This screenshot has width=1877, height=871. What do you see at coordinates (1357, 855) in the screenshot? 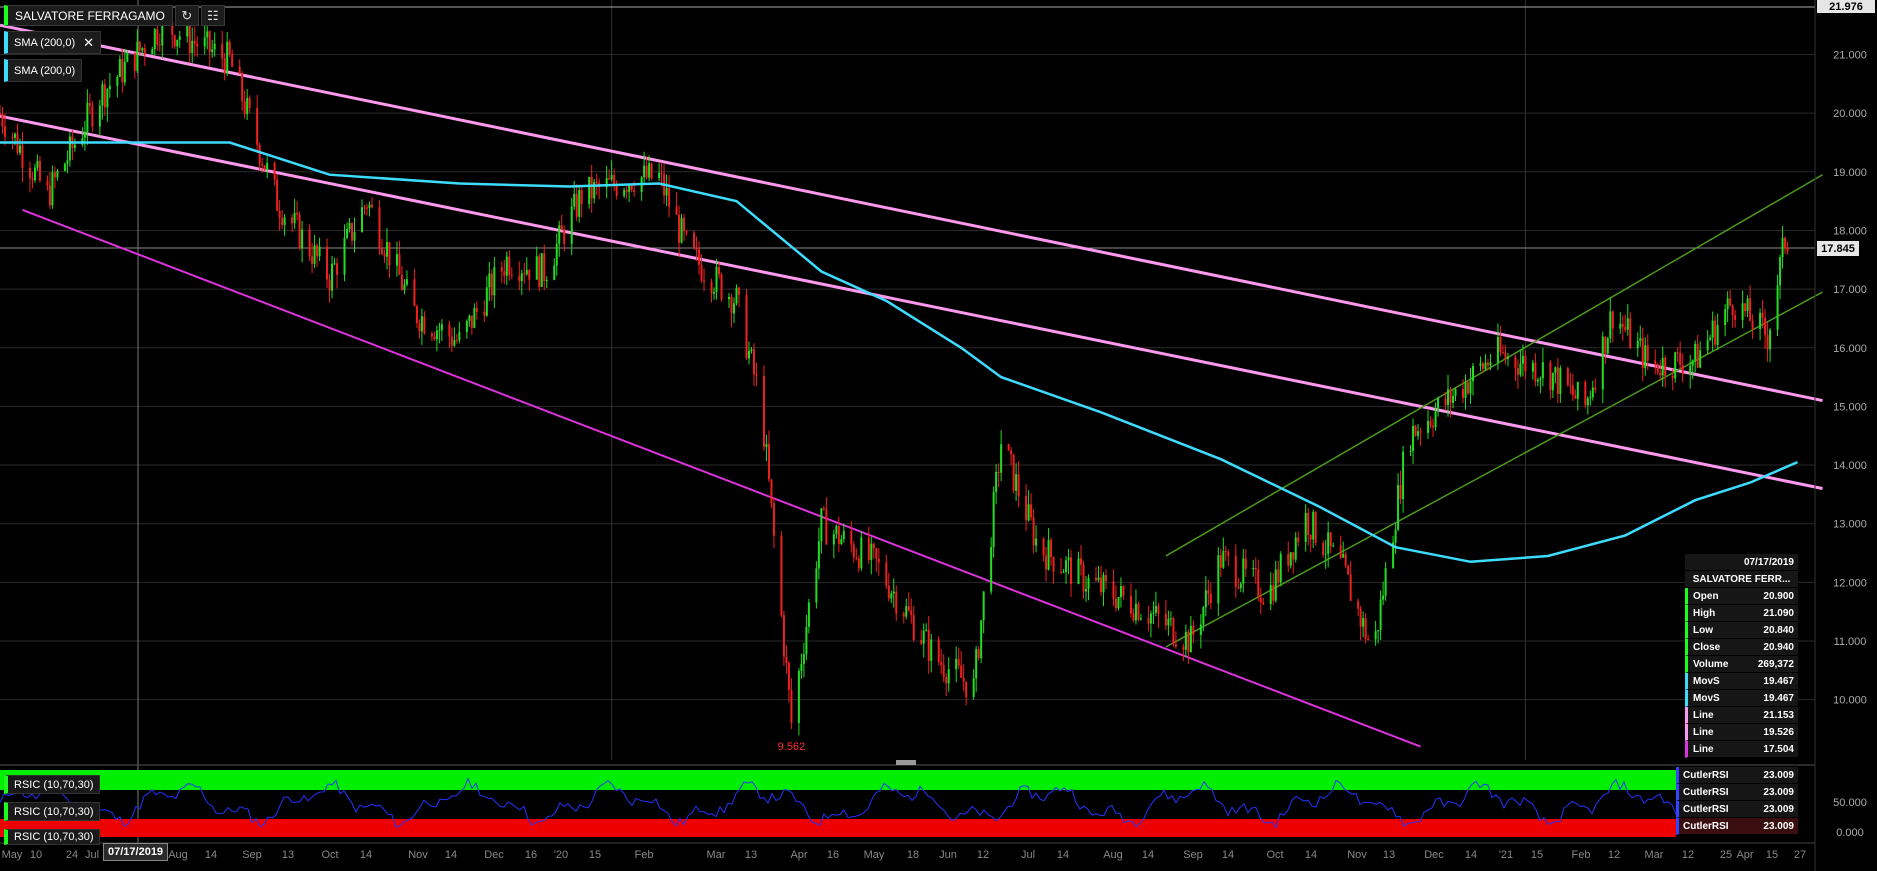
I see `date-tick-label: Nov` at bounding box center [1357, 855].